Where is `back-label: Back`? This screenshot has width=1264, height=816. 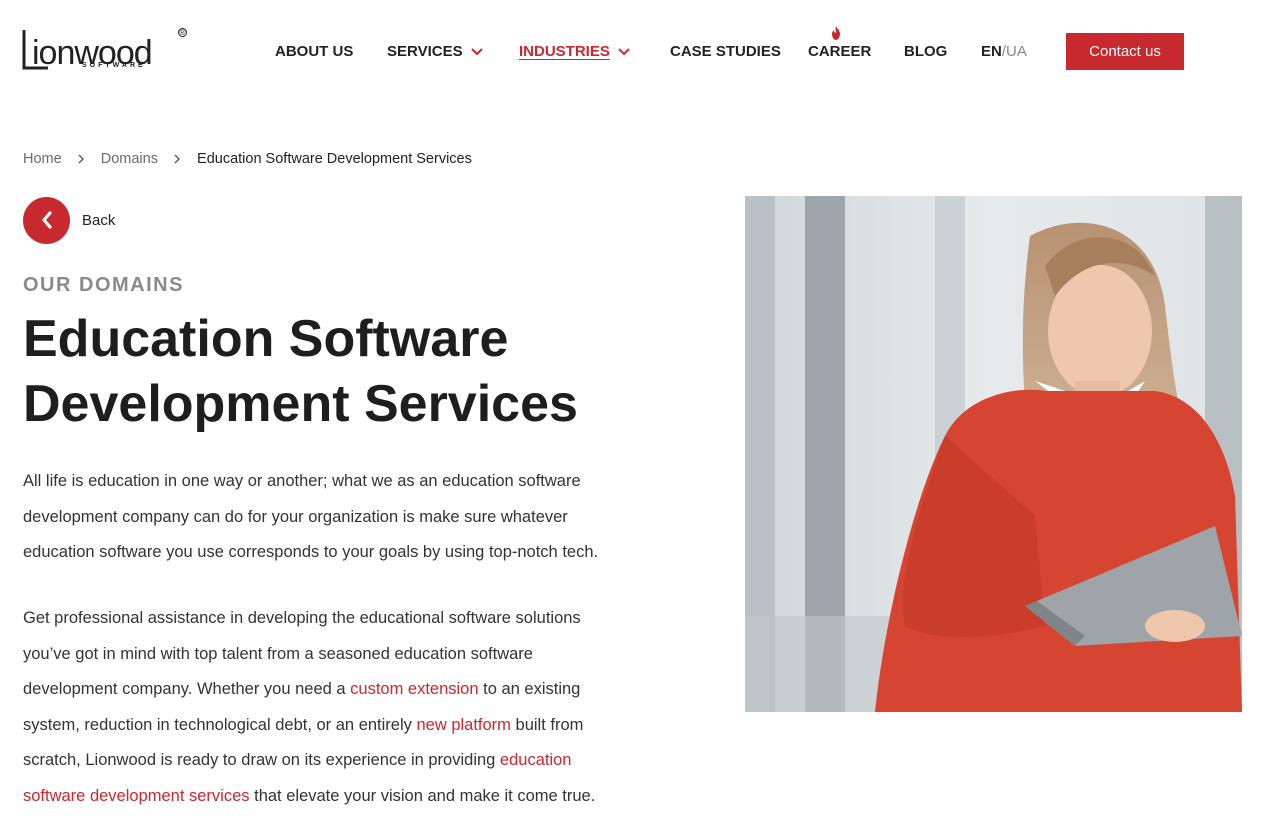 back-label: Back is located at coordinates (99, 220).